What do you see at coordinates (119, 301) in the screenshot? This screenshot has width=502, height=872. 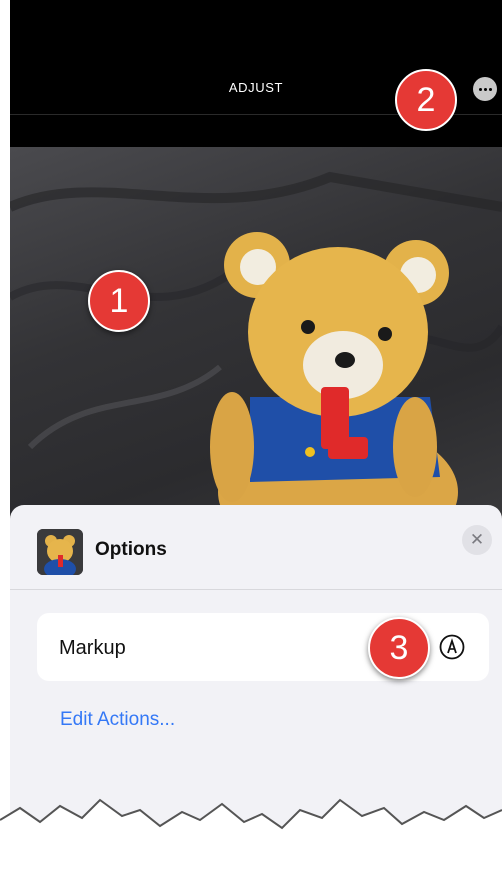 I see `callout-badge-1: 1` at bounding box center [119, 301].